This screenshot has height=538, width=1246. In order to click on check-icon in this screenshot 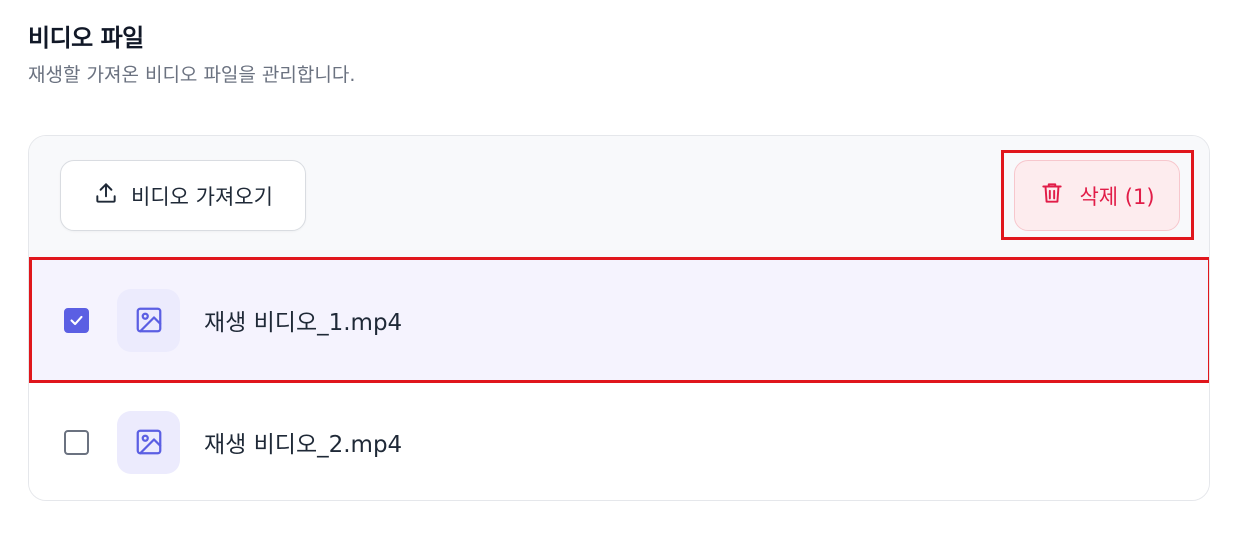, I will do `click(76, 320)`.